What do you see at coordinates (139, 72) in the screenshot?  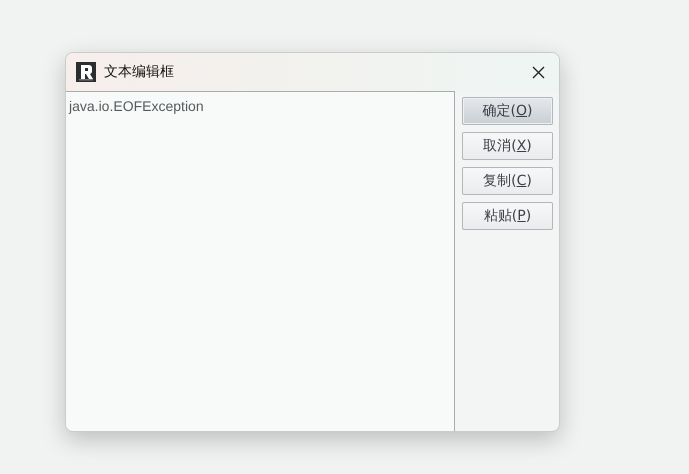 I see `window-title: 文本编辑框` at bounding box center [139, 72].